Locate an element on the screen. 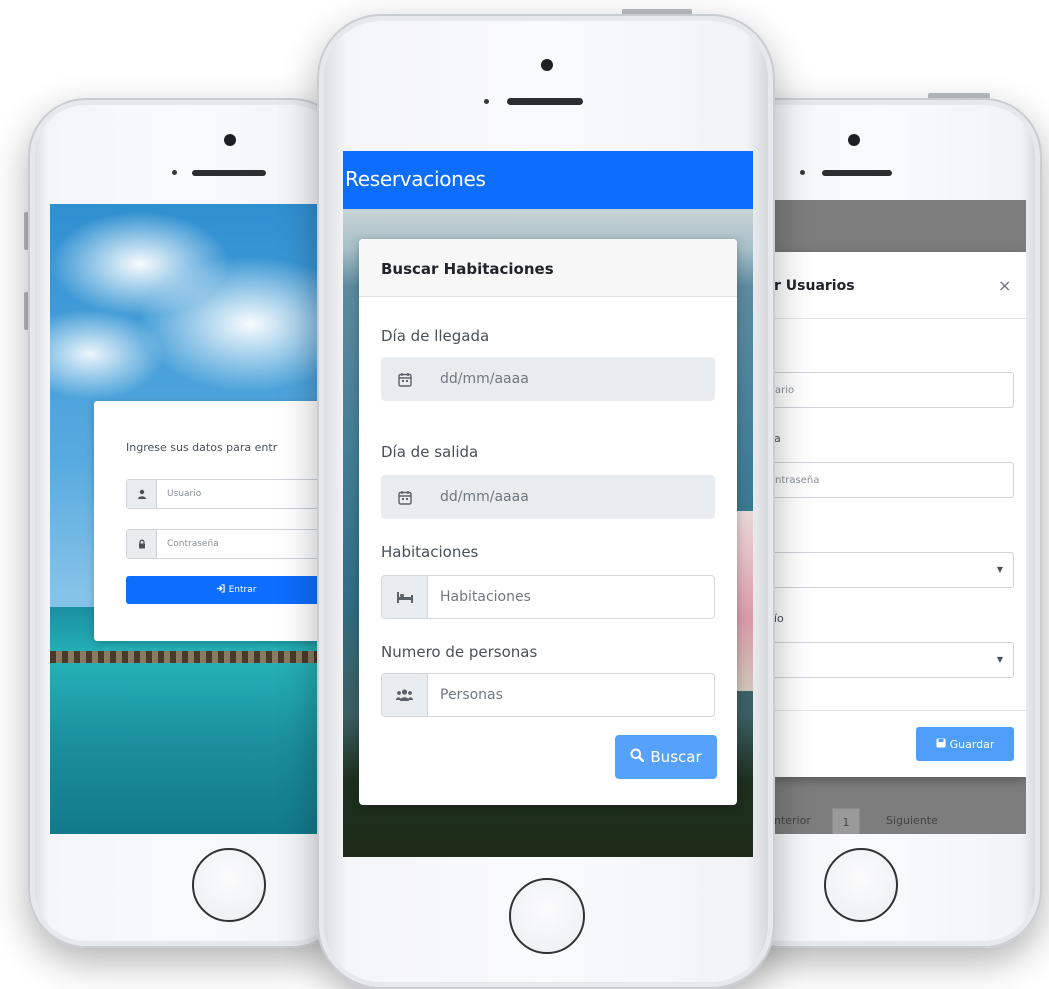 The image size is (1049, 989). sign-in-icon is located at coordinates (220, 590).